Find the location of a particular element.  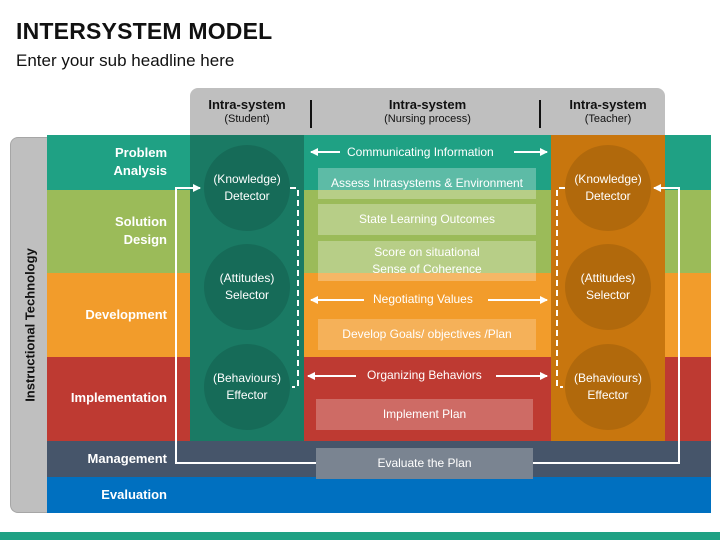

dashed-line-teacher is located at coordinates (560, 287).